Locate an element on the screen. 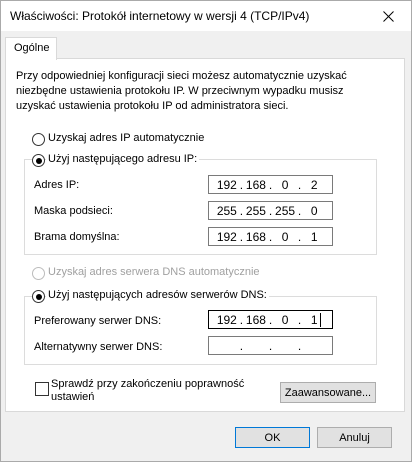 This screenshot has height=462, width=412. close-icon is located at coordinates (388, 16).